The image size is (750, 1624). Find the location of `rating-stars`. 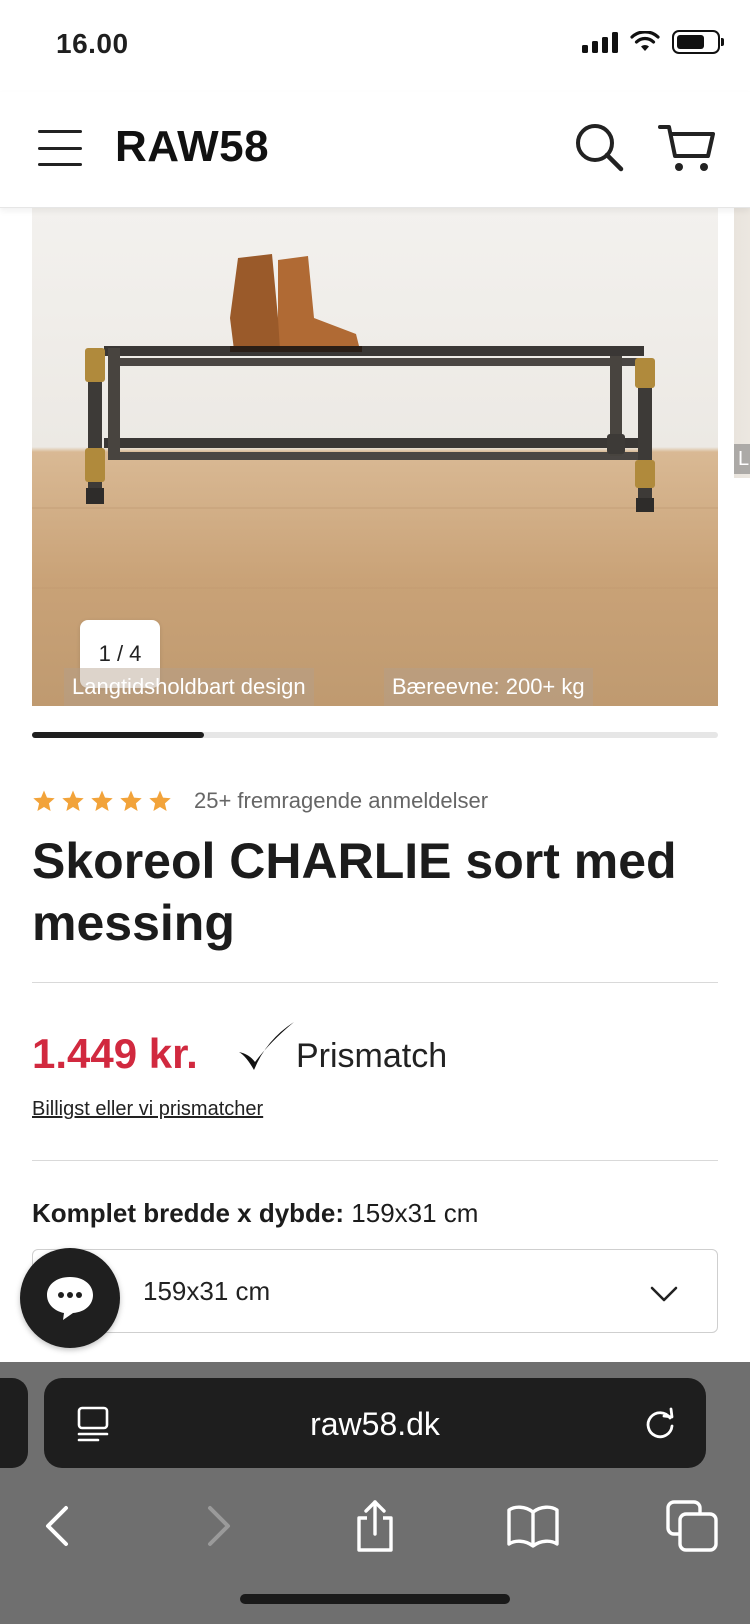

rating-stars is located at coordinates (102, 801).